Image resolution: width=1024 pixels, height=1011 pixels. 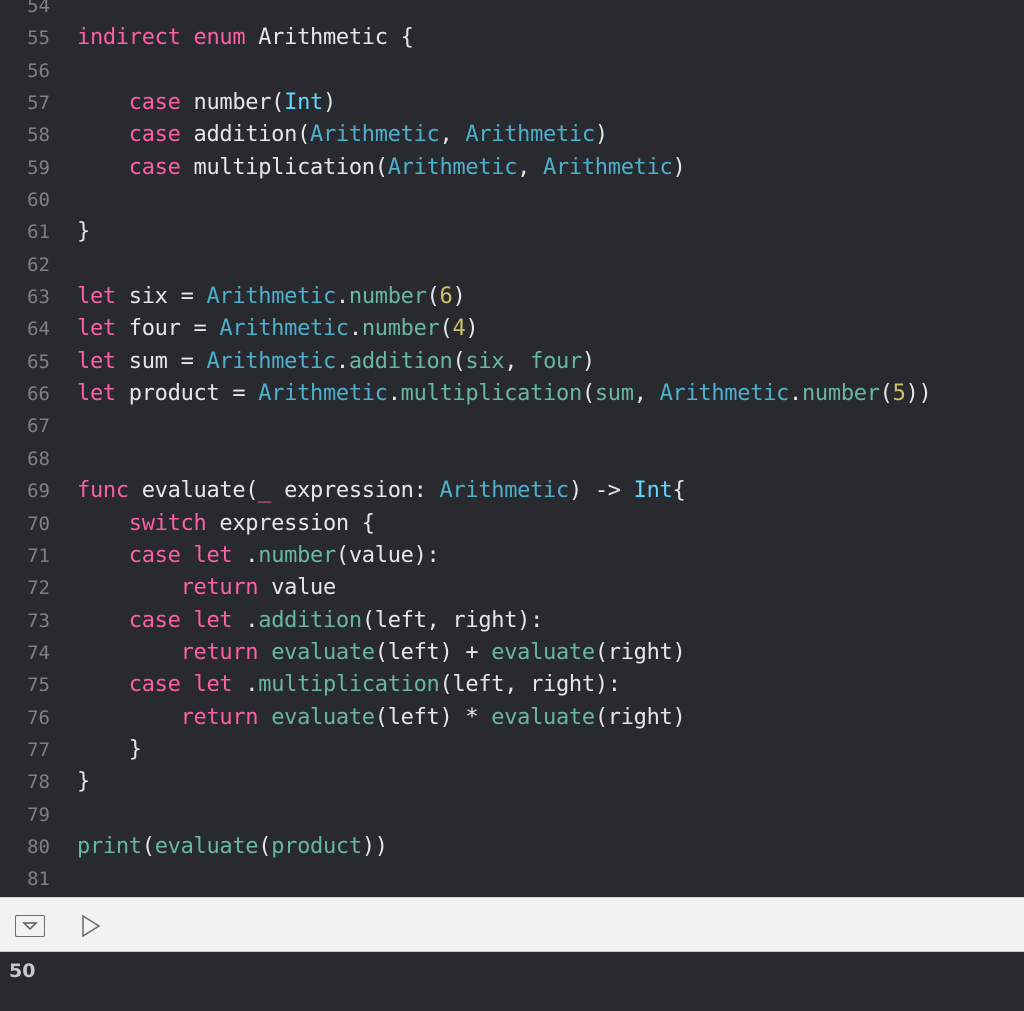 What do you see at coordinates (614, 394) in the screenshot?
I see `code-token: sum` at bounding box center [614, 394].